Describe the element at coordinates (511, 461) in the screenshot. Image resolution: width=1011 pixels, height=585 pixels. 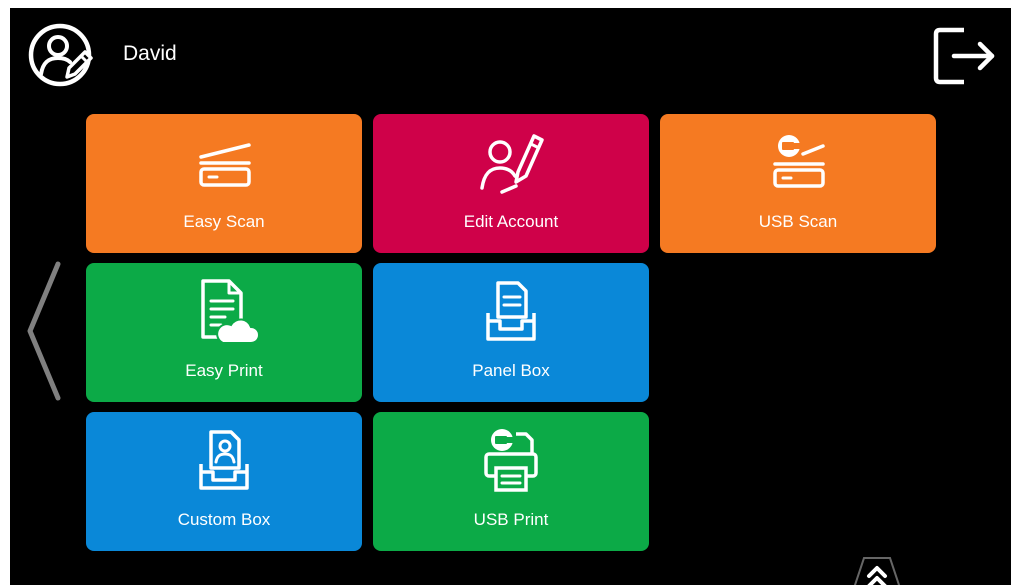
I see `usb-printer-icon` at that location.